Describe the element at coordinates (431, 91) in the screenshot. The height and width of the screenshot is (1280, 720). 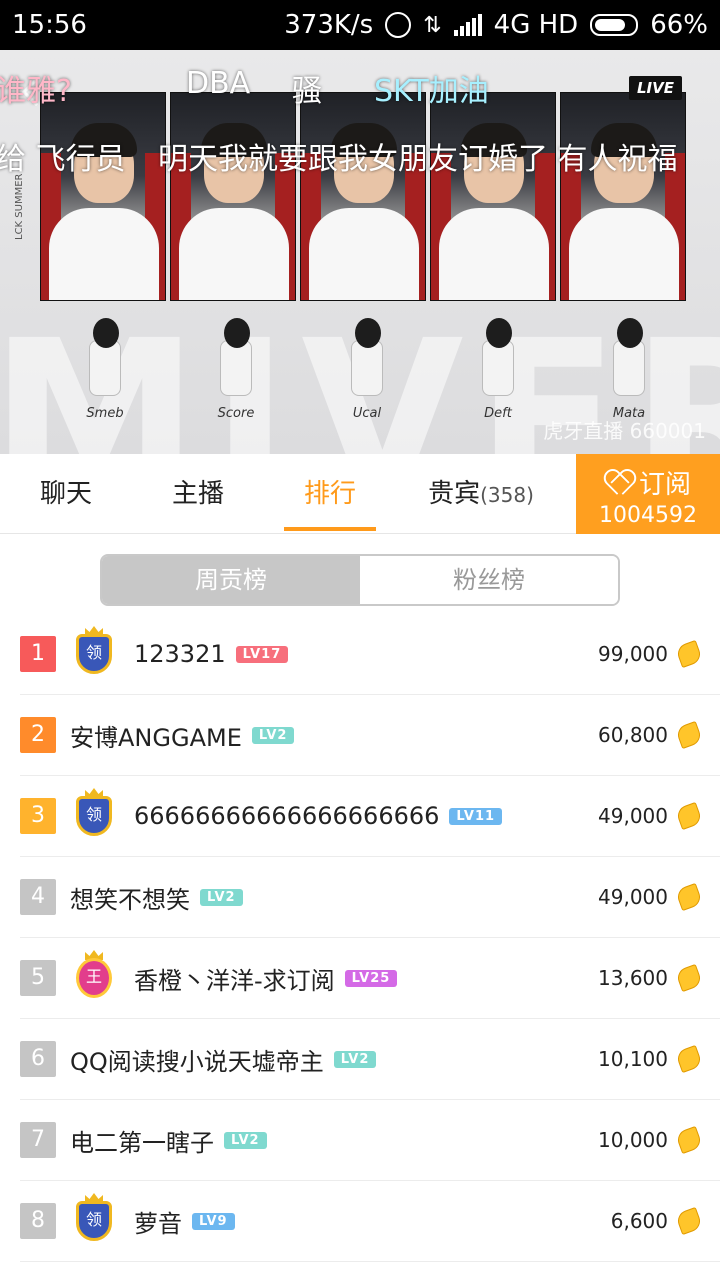
I see `danmaku-comment: SKT加油` at that location.